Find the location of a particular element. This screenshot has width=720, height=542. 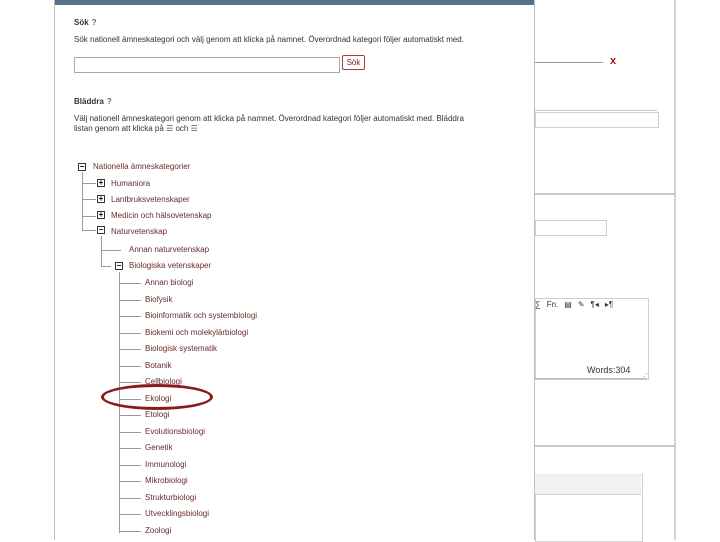

background-editor-toolbar: ∑ Fn. ▤ ✎ ¶◂ ▸¶ is located at coordinates (591, 309).